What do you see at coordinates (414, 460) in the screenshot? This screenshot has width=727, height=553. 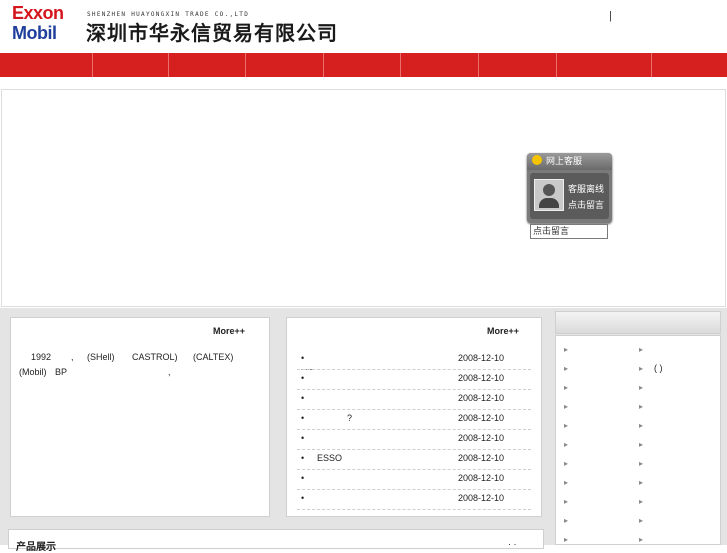 I see `news-item: • ESSO 2008-12-10` at bounding box center [414, 460].